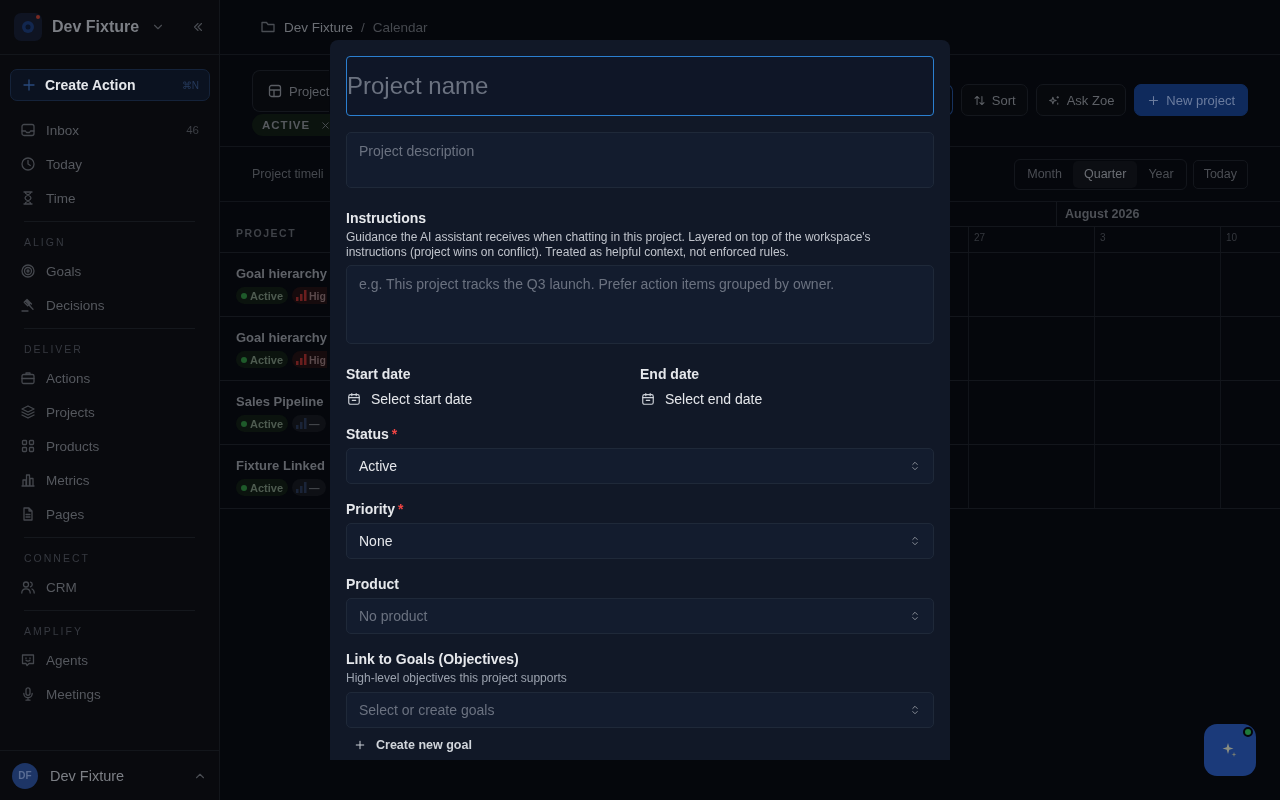 Image resolution: width=1280 pixels, height=800 pixels. What do you see at coordinates (1105, 174) in the screenshot?
I see `range-tab: Quarter` at bounding box center [1105, 174].